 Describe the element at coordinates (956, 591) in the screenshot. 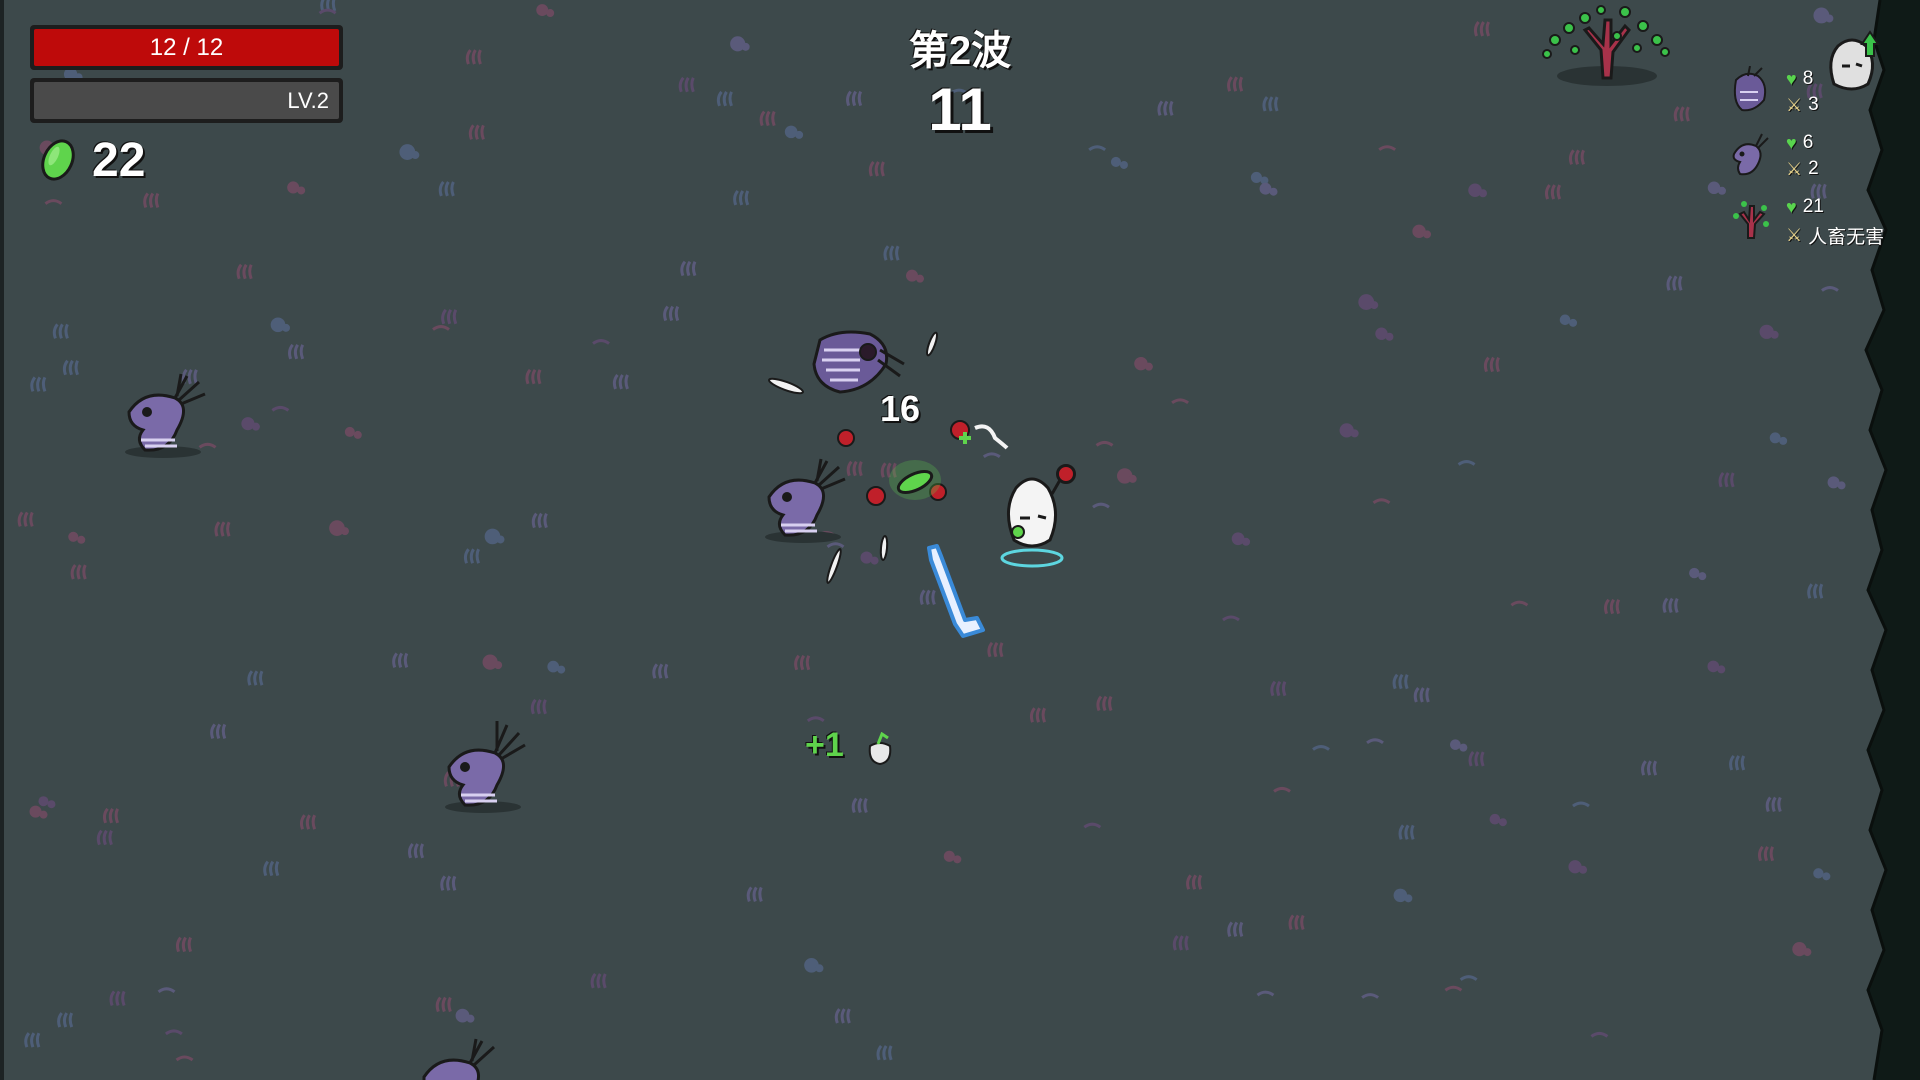

I see `wrench-weapon` at that location.